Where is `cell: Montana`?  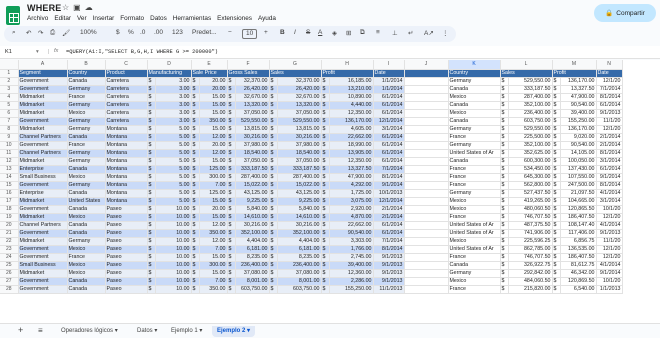 cell: Montana is located at coordinates (126, 193).